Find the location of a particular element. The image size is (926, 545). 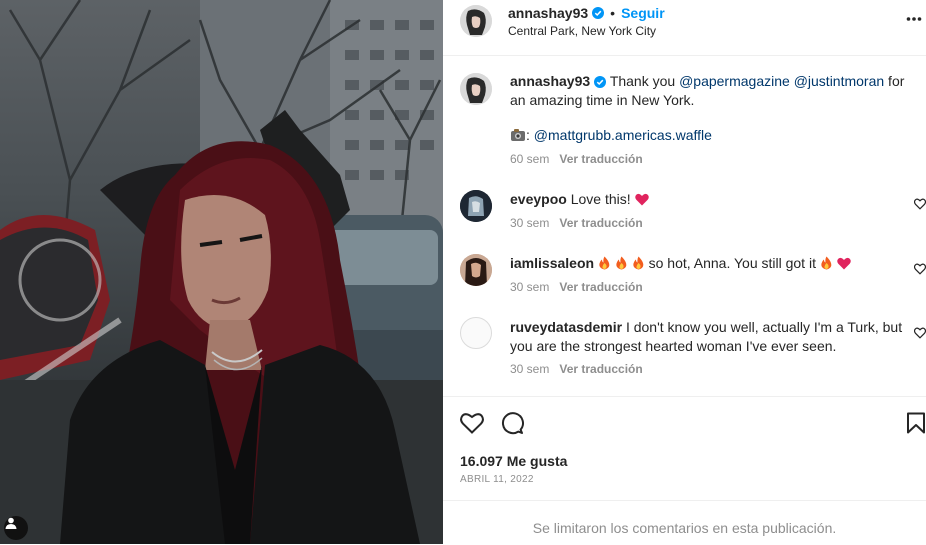

caption-time: 60 sem is located at coordinates (529, 159).